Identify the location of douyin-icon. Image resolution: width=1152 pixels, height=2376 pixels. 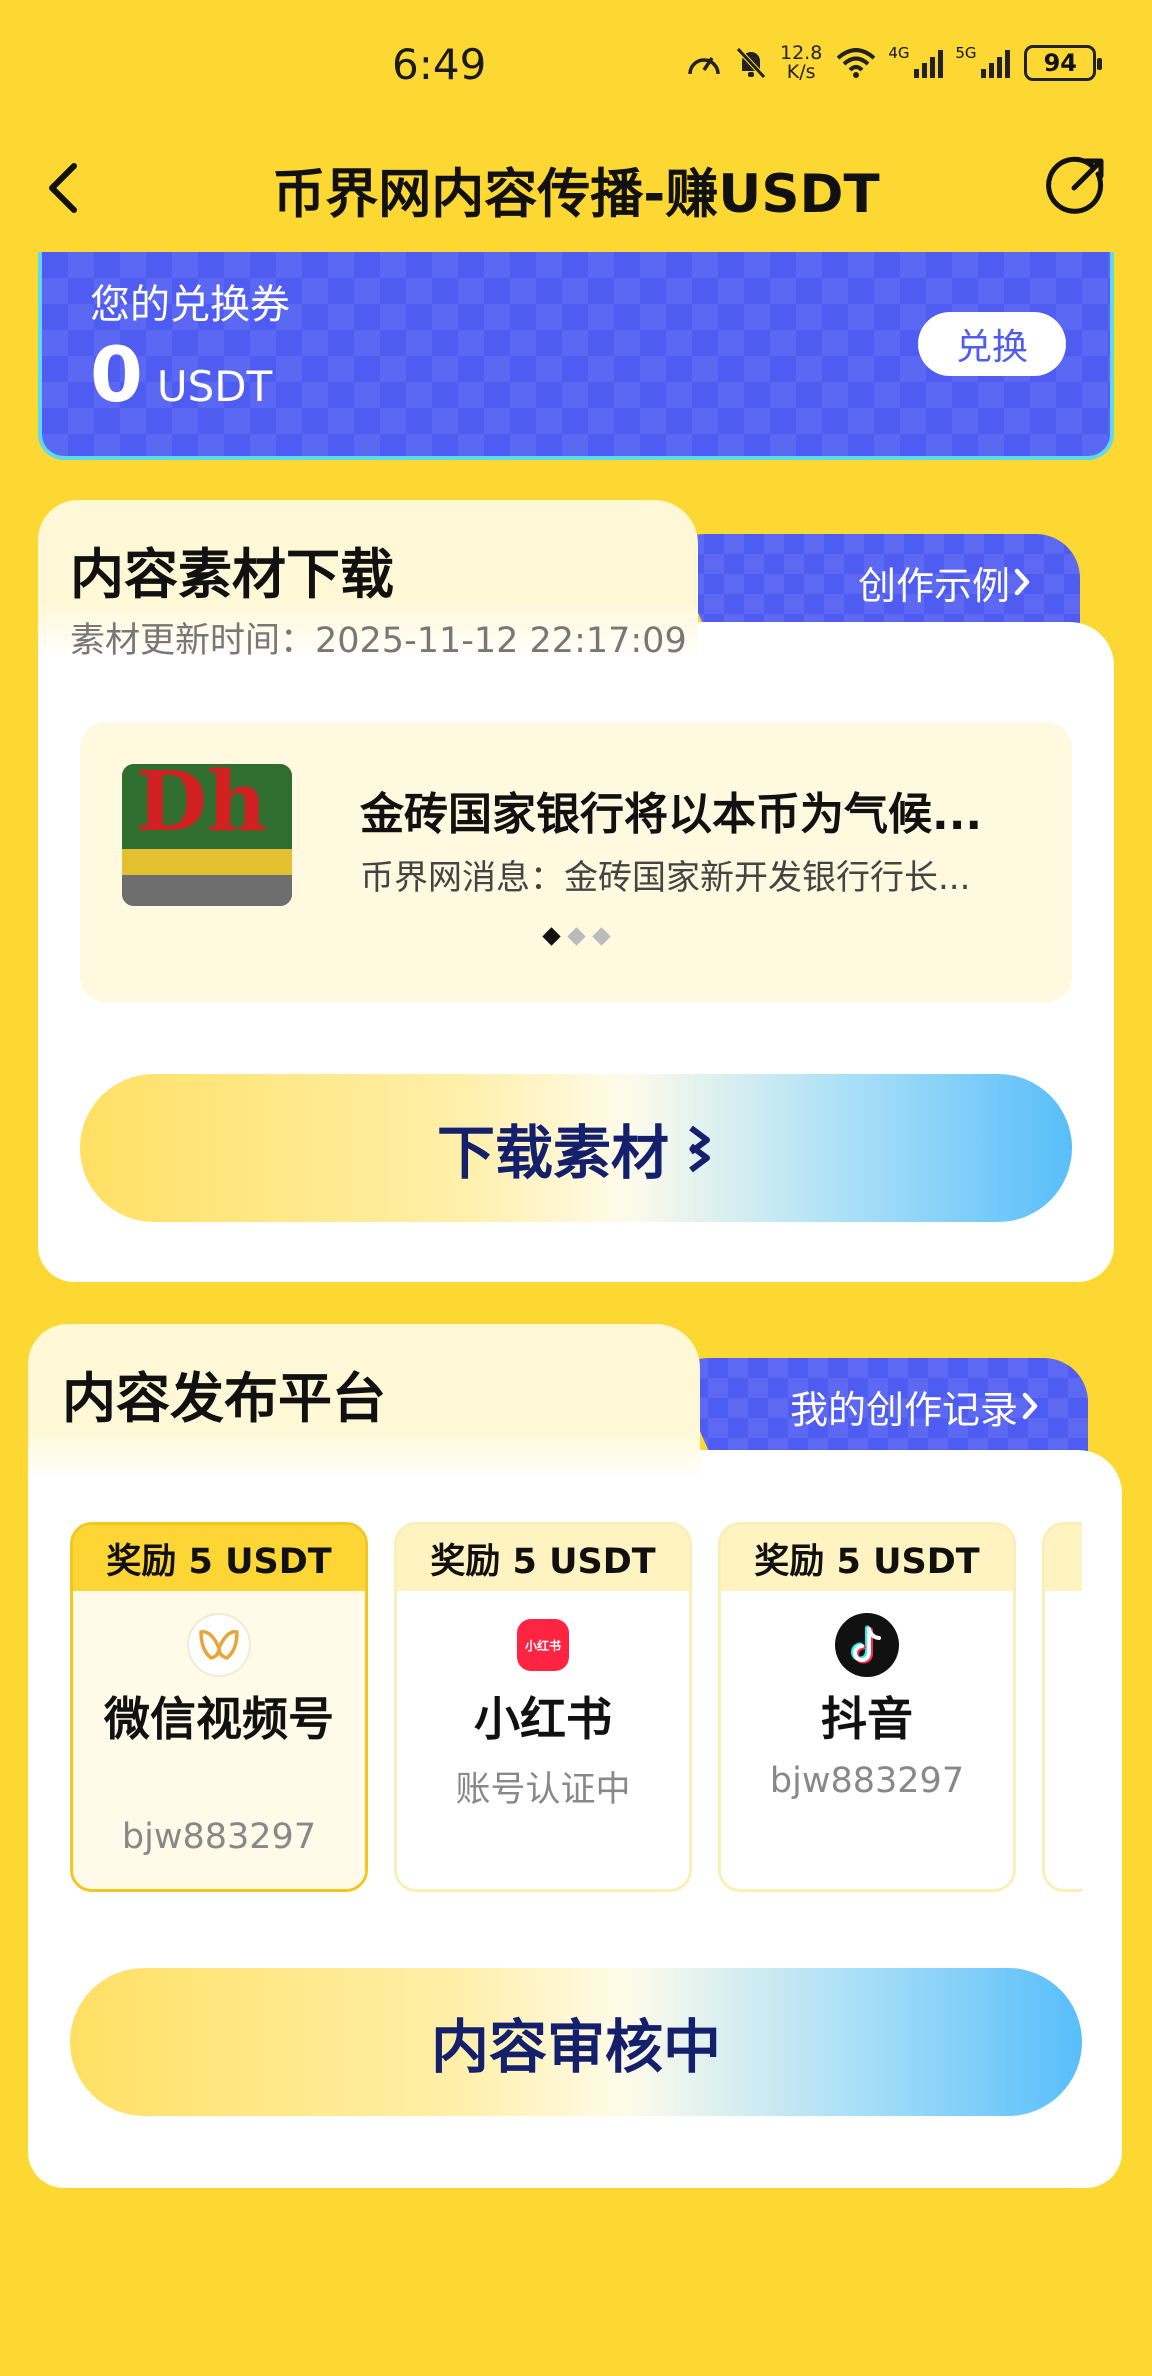
(867, 1645).